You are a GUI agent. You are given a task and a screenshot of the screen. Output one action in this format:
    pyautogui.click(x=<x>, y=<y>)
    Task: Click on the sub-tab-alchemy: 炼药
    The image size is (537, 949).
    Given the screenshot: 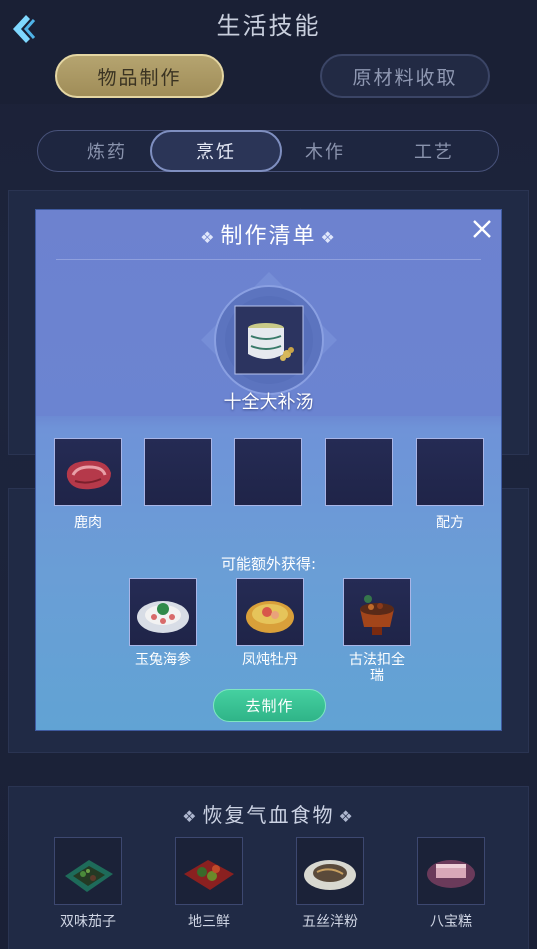 What is the action you would take?
    pyautogui.click(x=107, y=151)
    